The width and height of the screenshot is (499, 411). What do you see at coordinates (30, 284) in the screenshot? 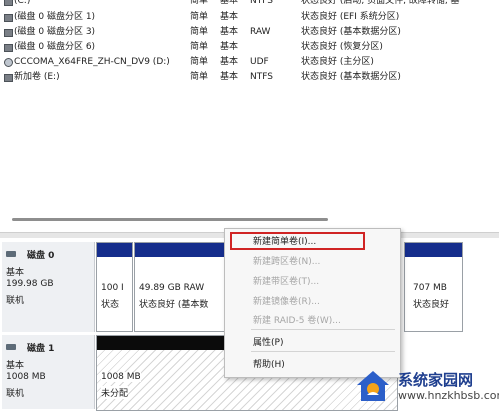
I see `disk-size: 199.98 GB` at bounding box center [30, 284].